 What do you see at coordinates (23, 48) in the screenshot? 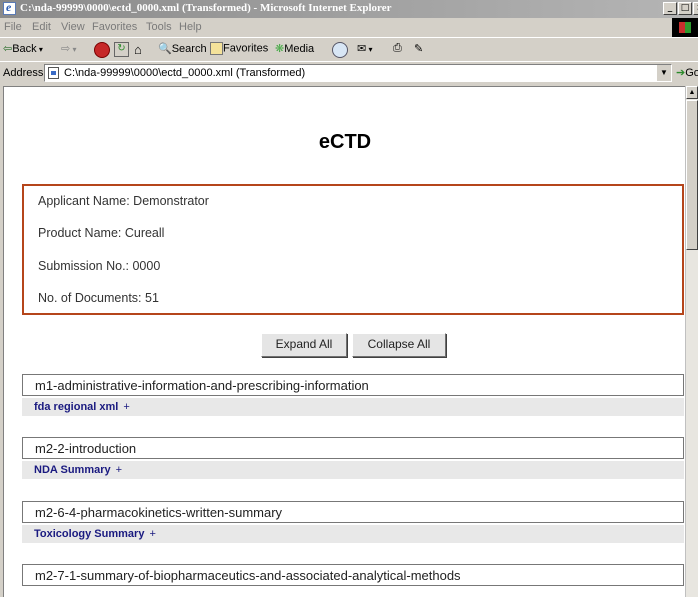
I see `back-button: ⇦Back ▾` at bounding box center [23, 48].